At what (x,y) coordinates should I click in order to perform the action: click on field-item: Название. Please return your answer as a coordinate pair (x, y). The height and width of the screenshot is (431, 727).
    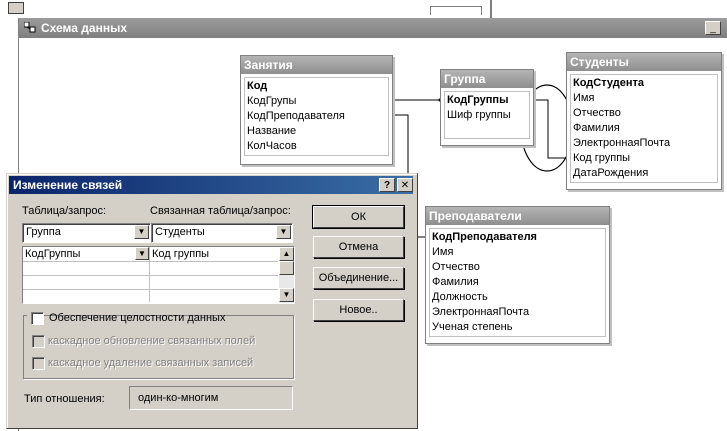
    Looking at the image, I should click on (316, 131).